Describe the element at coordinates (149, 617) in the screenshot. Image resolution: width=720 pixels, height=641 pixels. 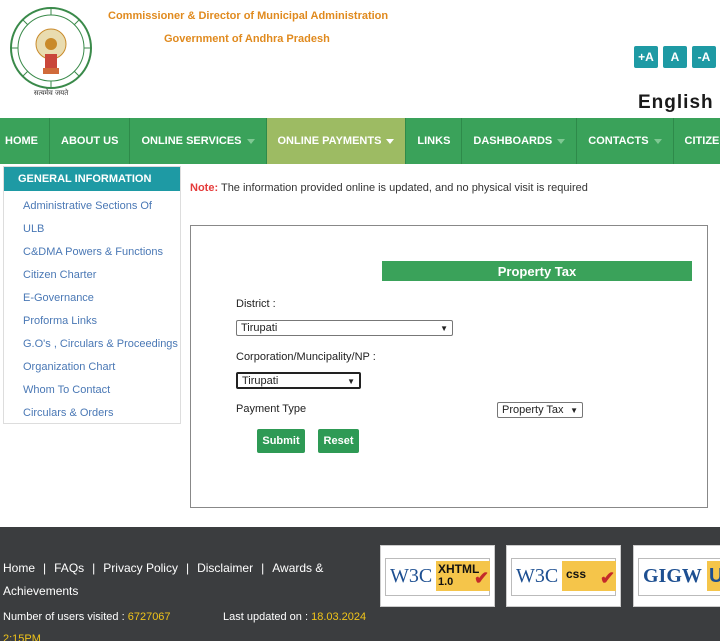
I see `visitor-counter-value: 6727067` at that location.